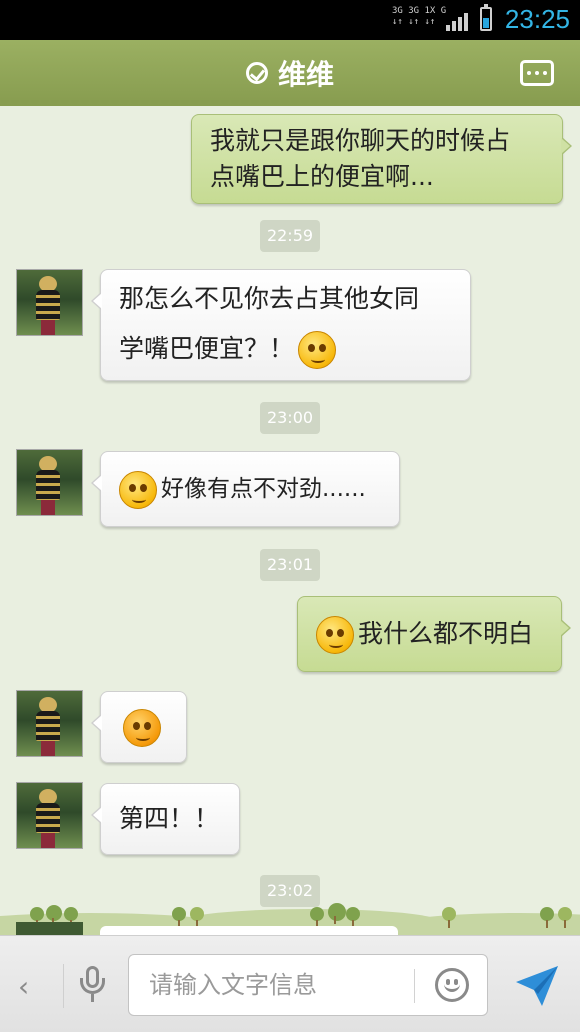 The image size is (580, 1032). Describe the element at coordinates (537, 19) in the screenshot. I see `status-clock: 23:25` at that location.